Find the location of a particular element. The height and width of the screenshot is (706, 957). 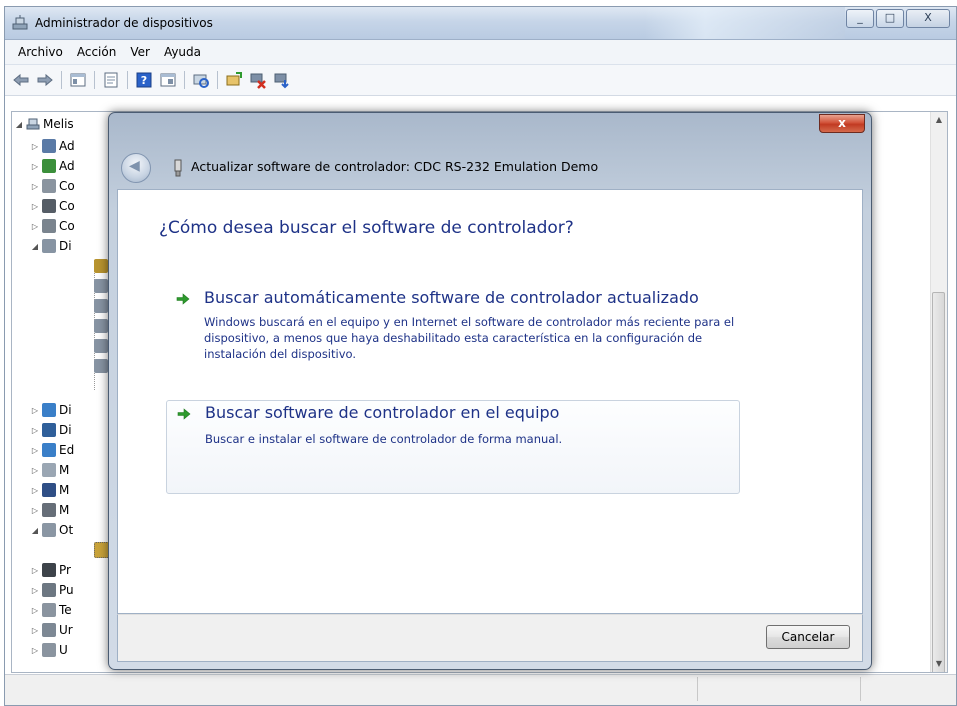

computer-icon is located at coordinates (33, 124).